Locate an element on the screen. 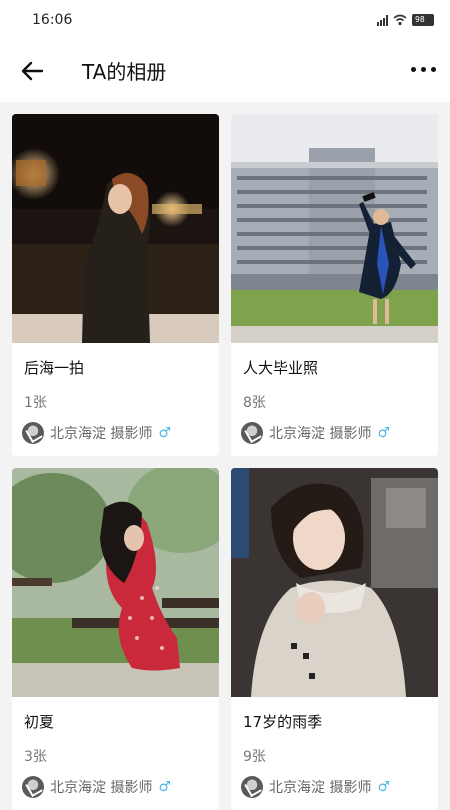 Image resolution: width=450 pixels, height=810 pixels. back-arrow-icon is located at coordinates (33, 71).